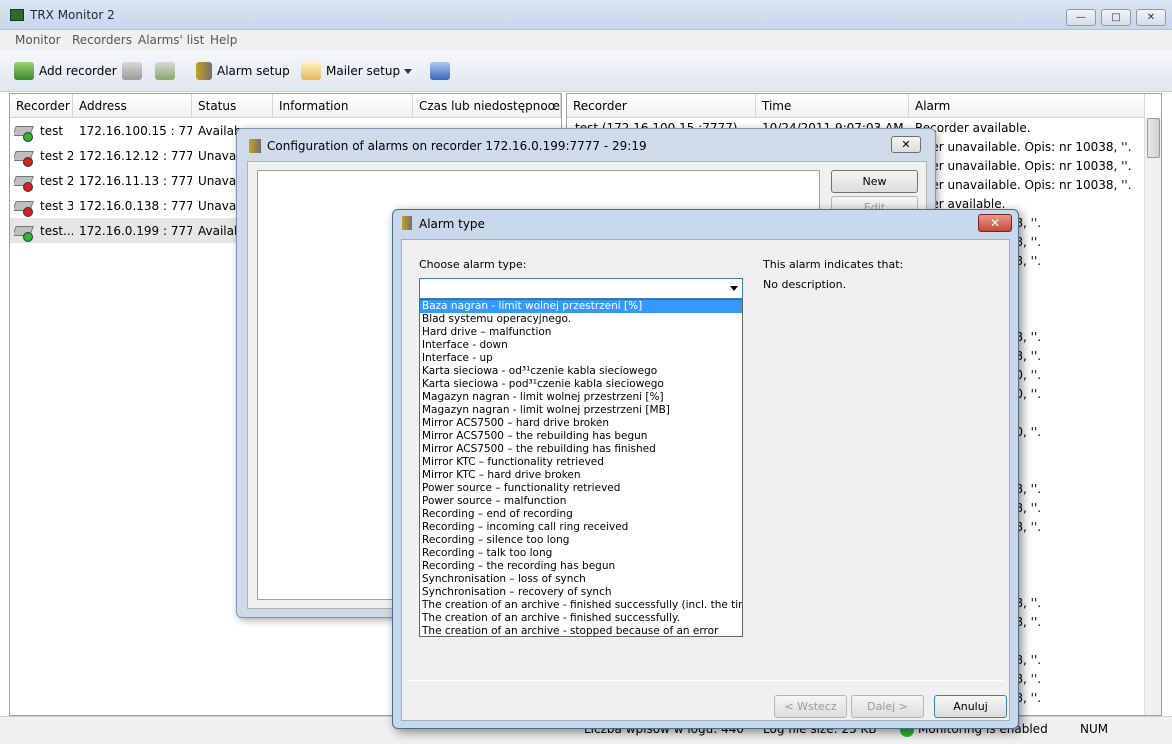  Describe the element at coordinates (1081, 17) in the screenshot. I see `minimize-button: —` at that location.